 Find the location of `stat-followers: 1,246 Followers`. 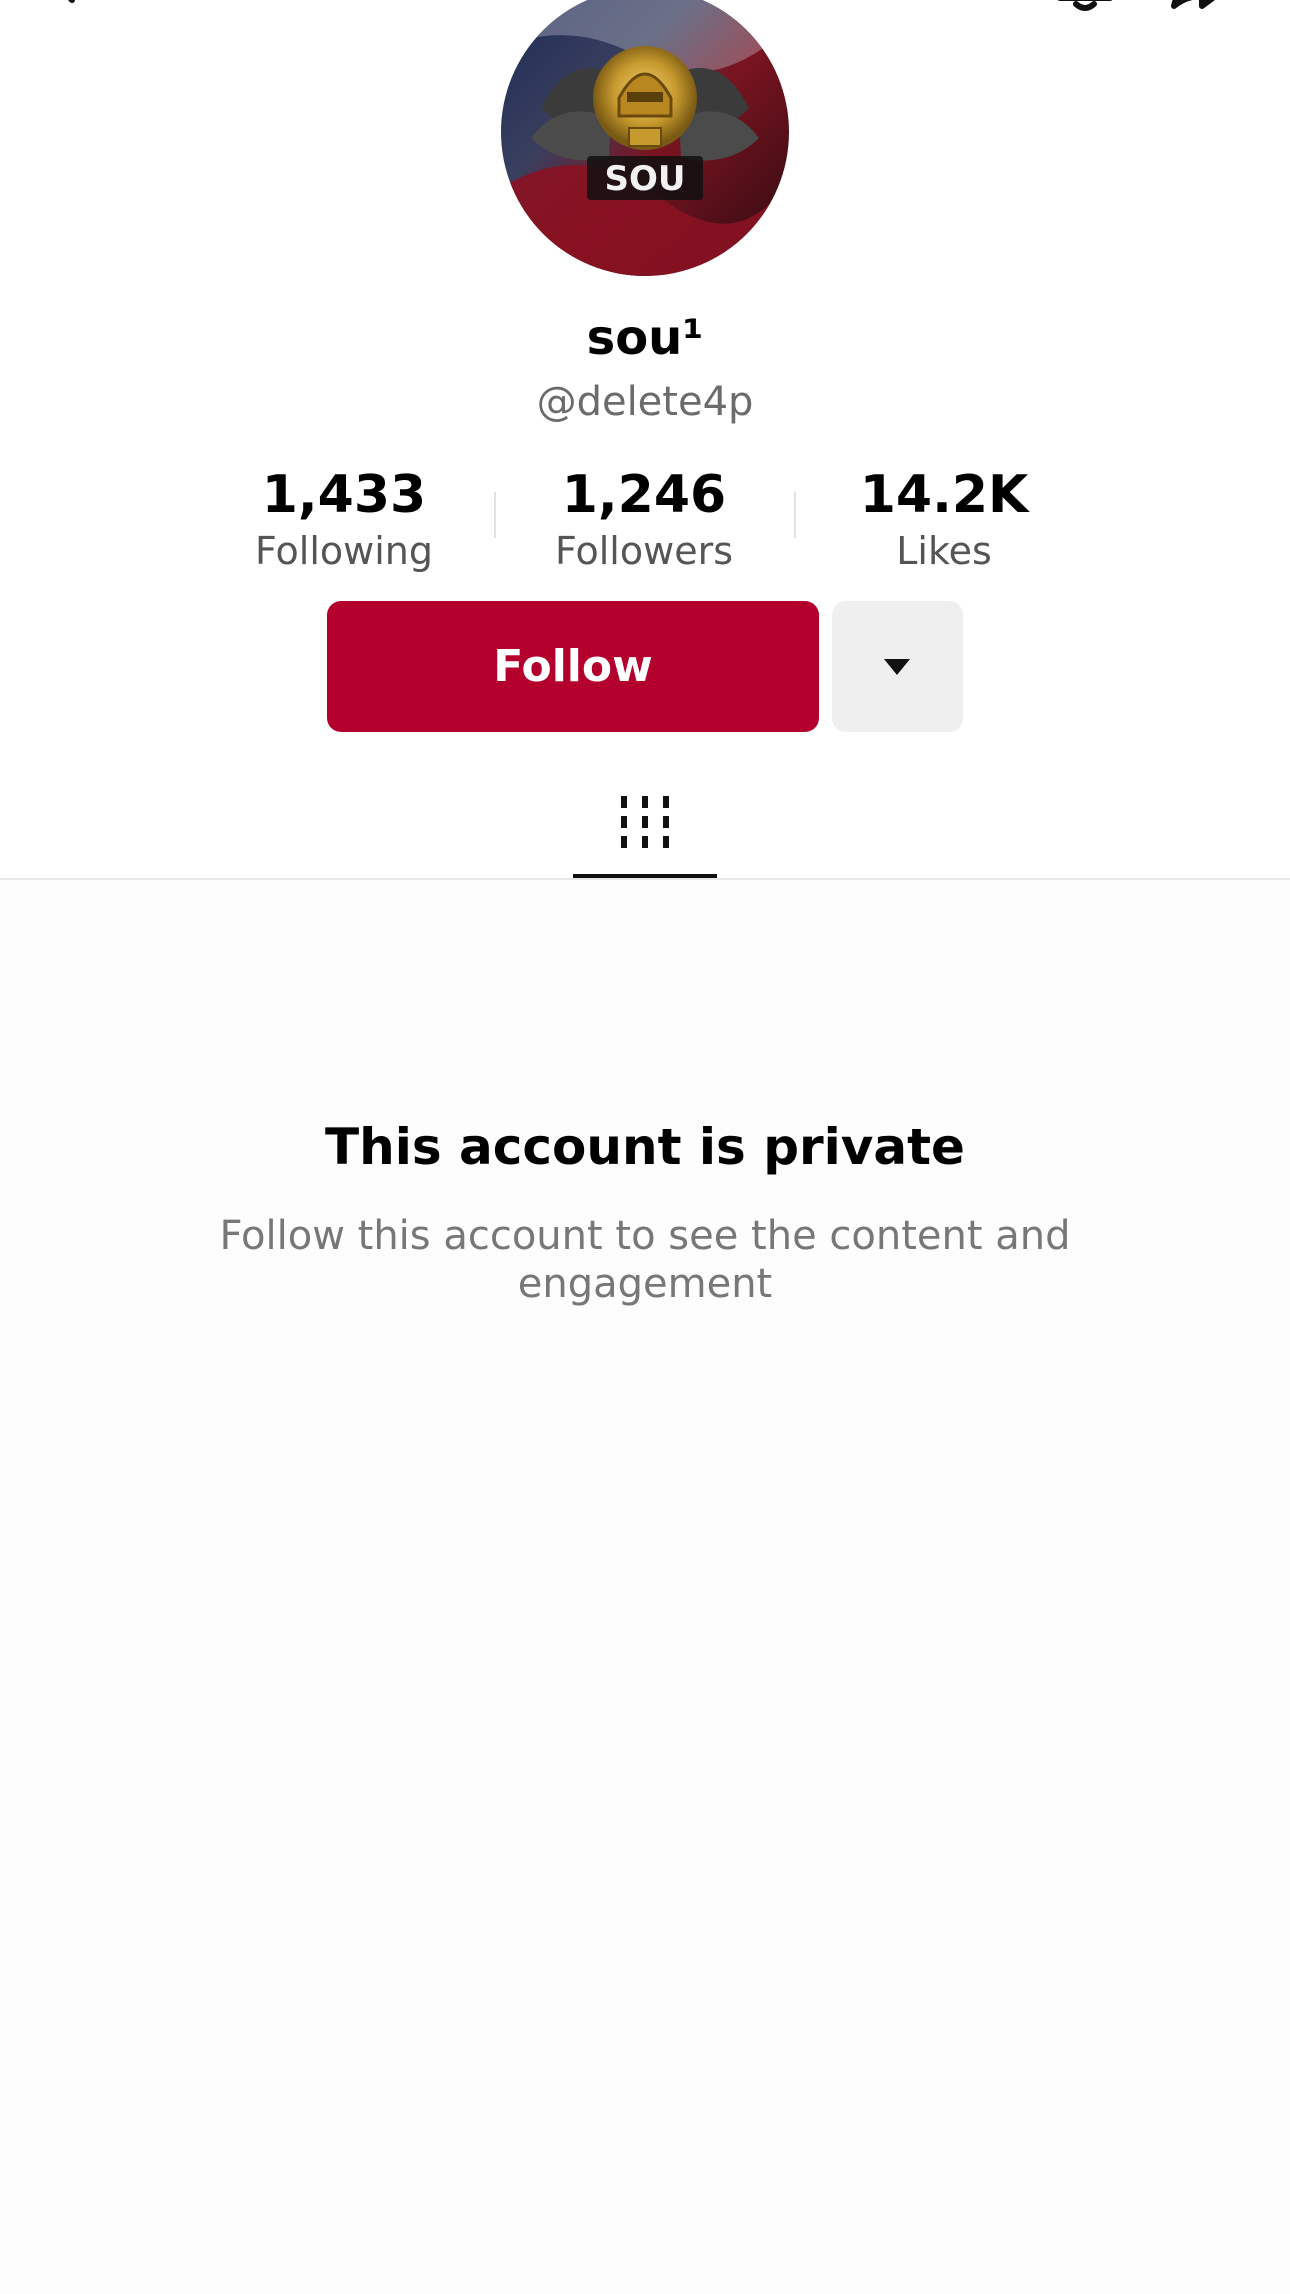

stat-followers: 1,246 Followers is located at coordinates (644, 518).